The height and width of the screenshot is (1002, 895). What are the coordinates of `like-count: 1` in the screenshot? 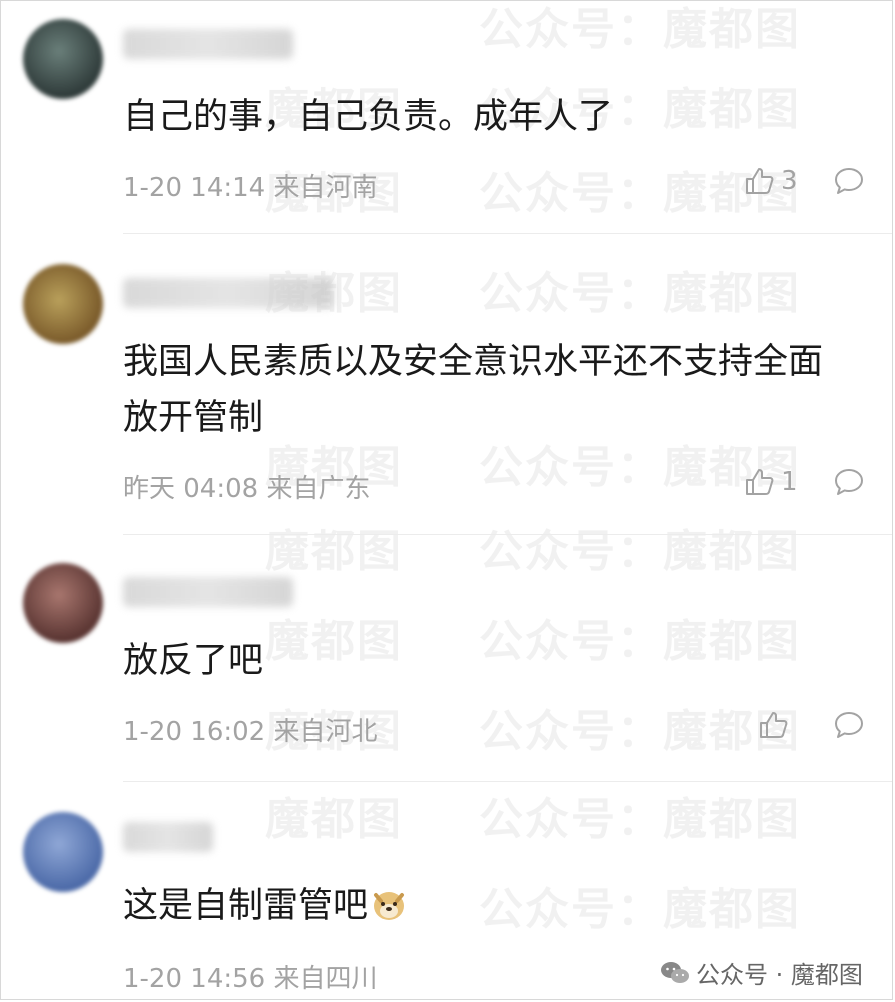 It's located at (789, 482).